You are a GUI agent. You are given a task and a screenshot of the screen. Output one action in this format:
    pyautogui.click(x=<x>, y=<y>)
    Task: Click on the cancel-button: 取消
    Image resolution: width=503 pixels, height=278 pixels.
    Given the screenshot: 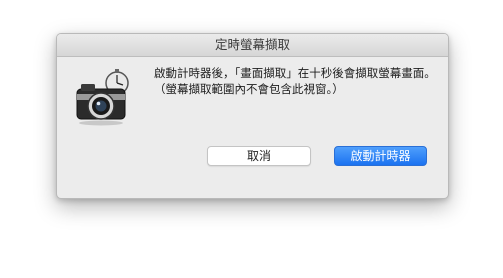 What is the action you would take?
    pyautogui.click(x=259, y=156)
    